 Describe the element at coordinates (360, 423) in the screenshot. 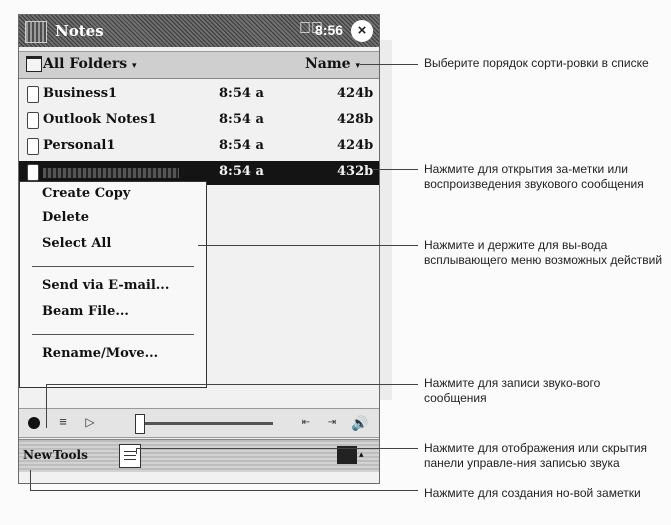

I see `volume-icon: 🔊` at that location.